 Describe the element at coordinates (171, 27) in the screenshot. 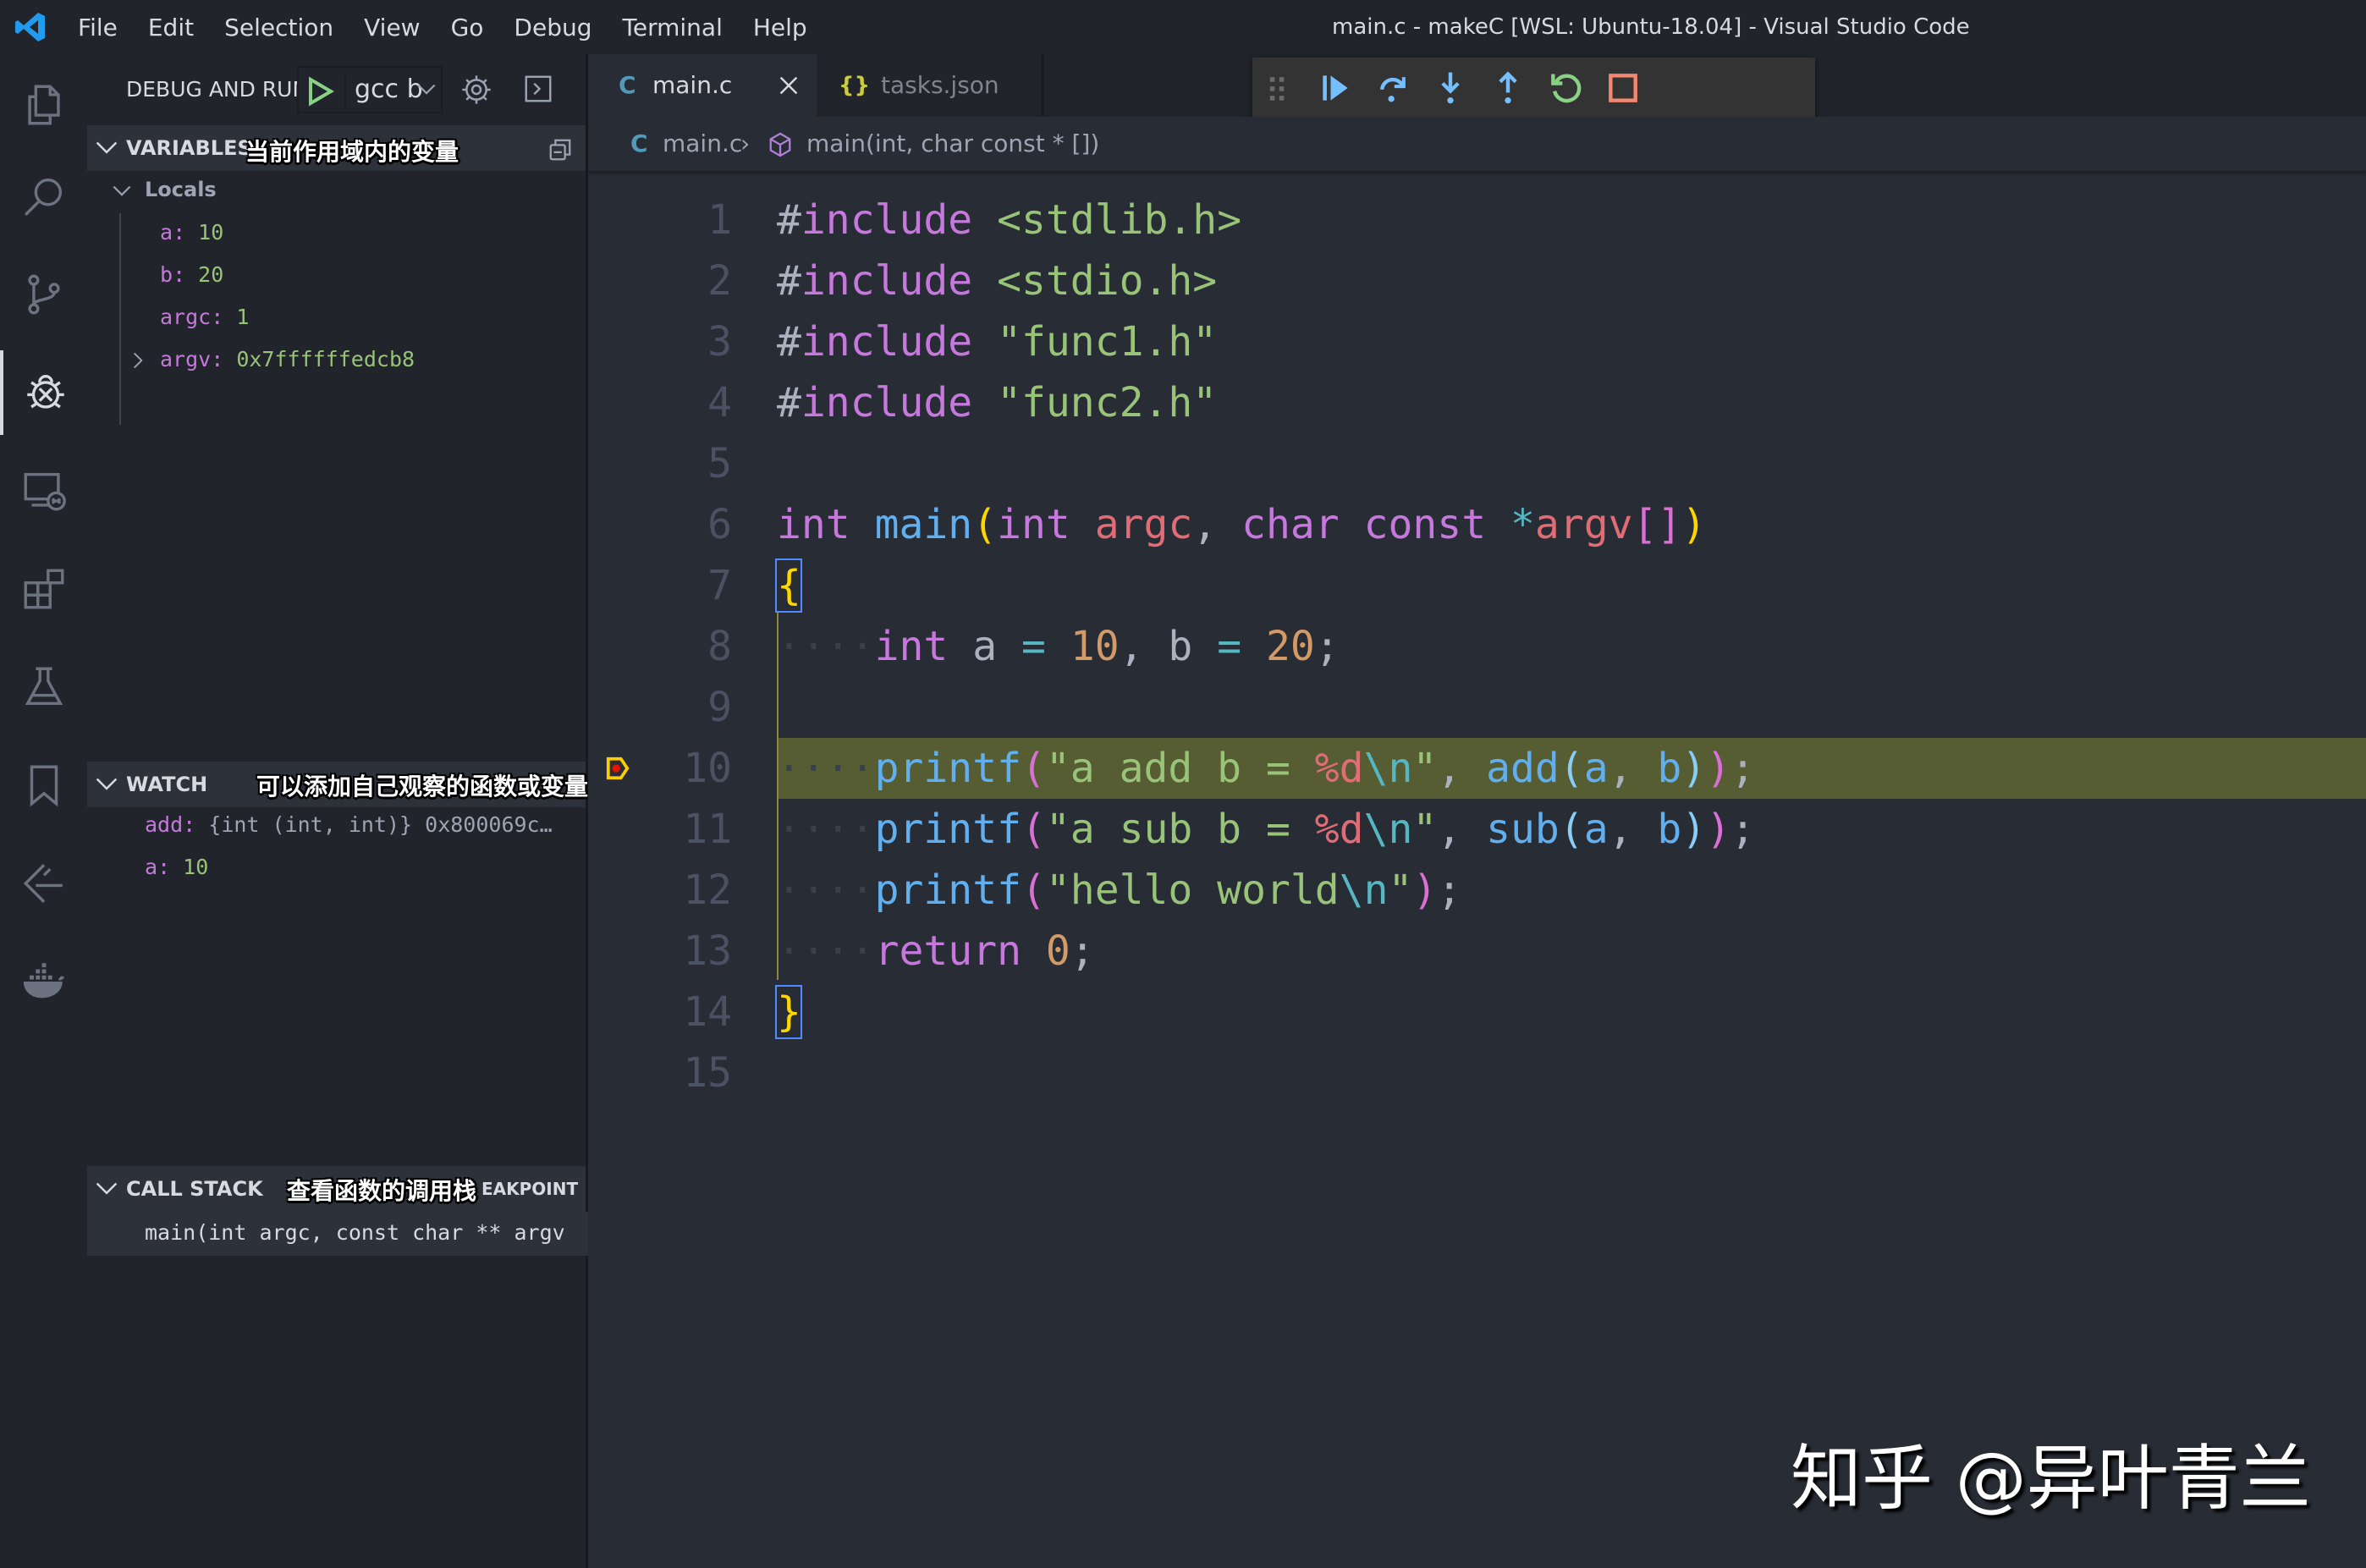

I see `menu-edit: Edit` at that location.